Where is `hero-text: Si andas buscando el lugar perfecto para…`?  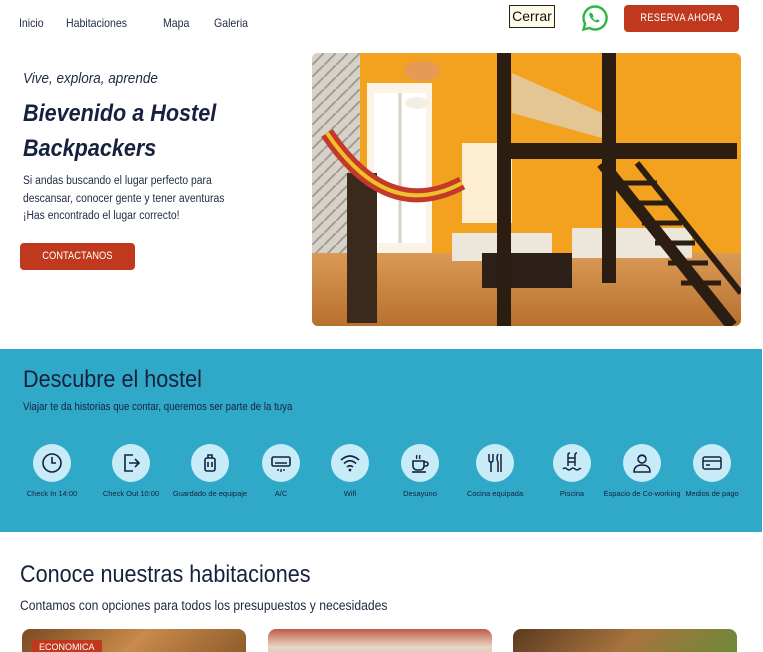 hero-text: Si andas buscando el lugar perfecto para… is located at coordinates (124, 198).